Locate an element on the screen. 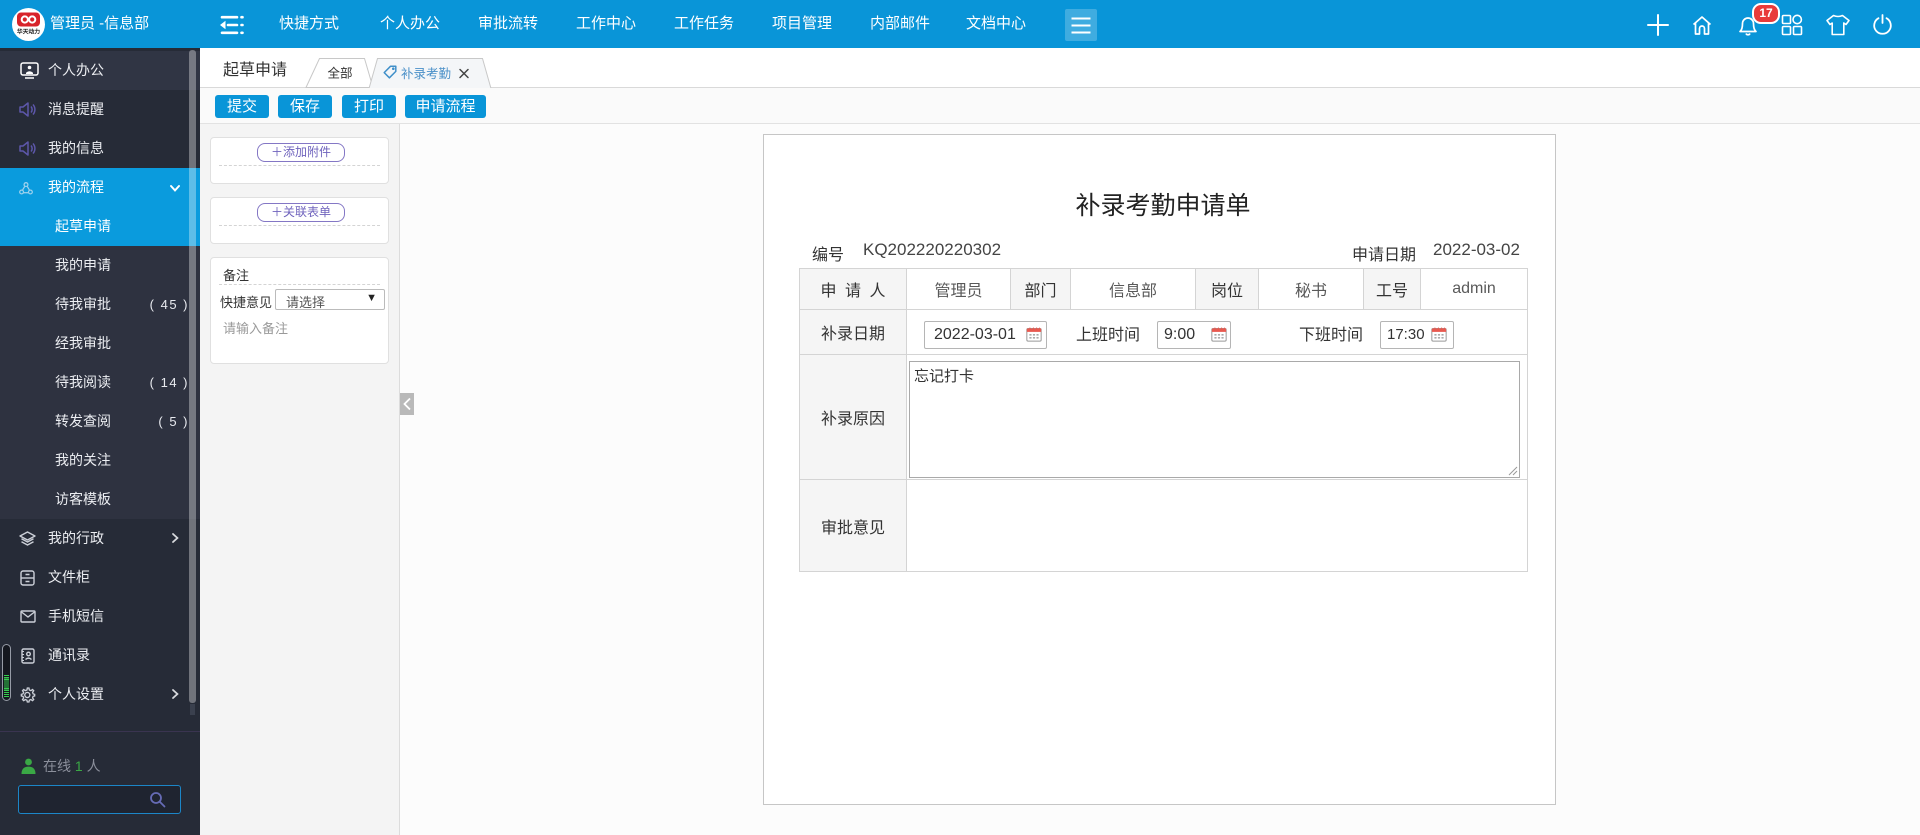  svg-text: 全部 is located at coordinates (339, 73).